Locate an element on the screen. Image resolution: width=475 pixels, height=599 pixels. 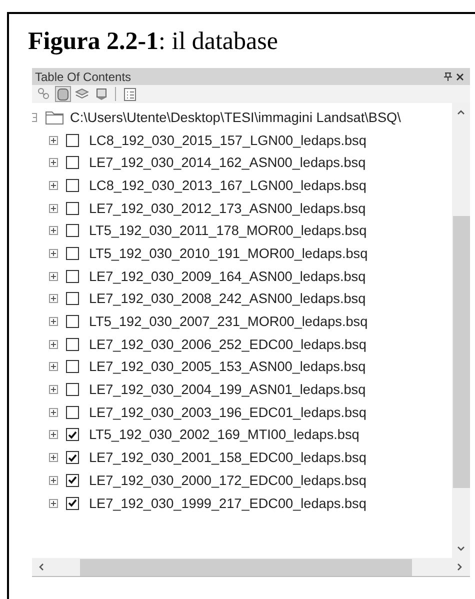
collapse-icon is located at coordinates (34, 117).